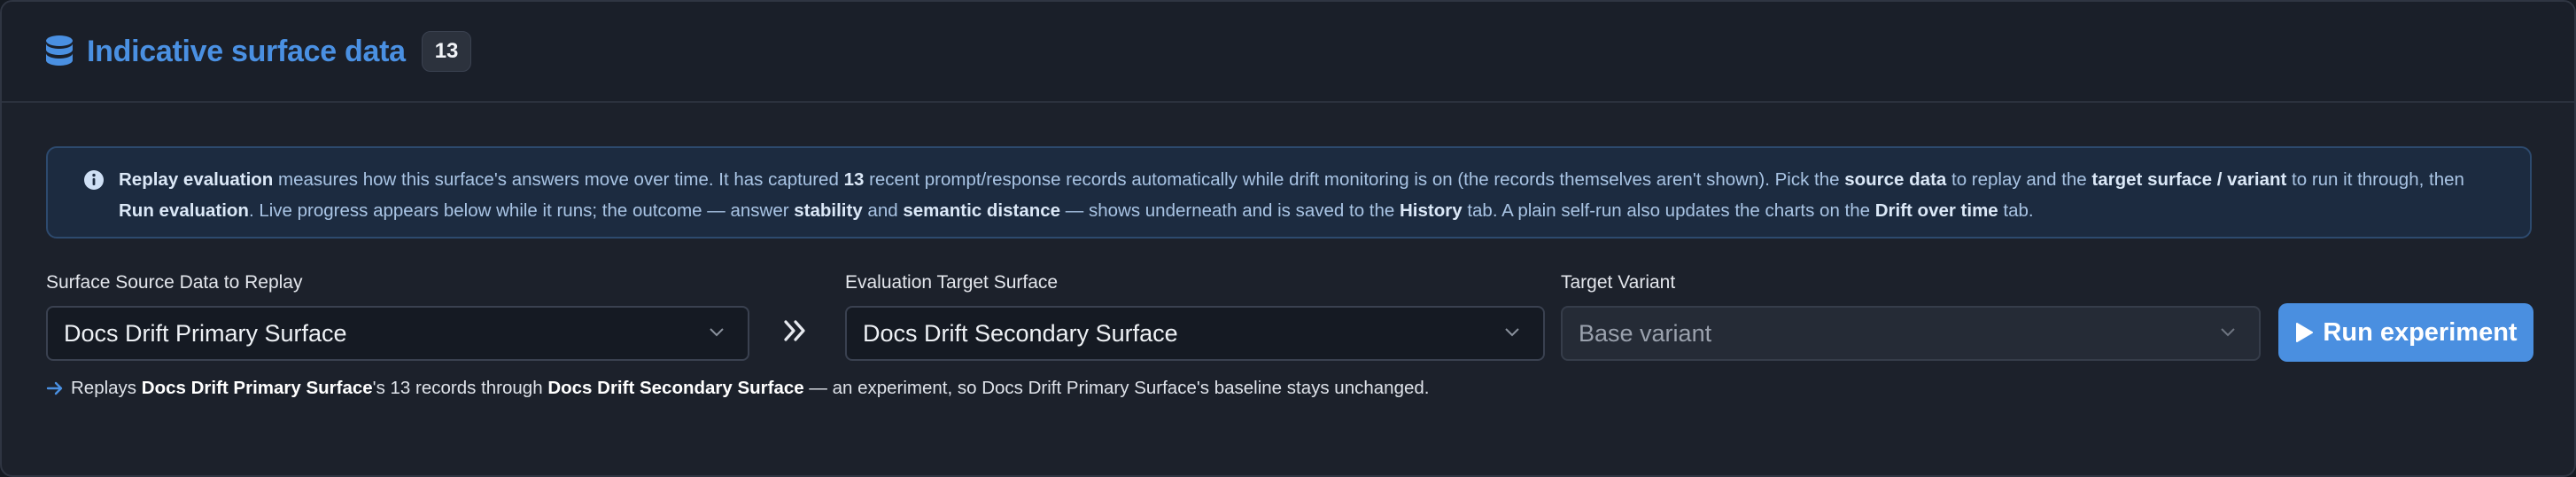 This screenshot has height=477, width=2576. Describe the element at coordinates (2375, 179) in the screenshot. I see `info-text-segment: to run it through, then` at that location.